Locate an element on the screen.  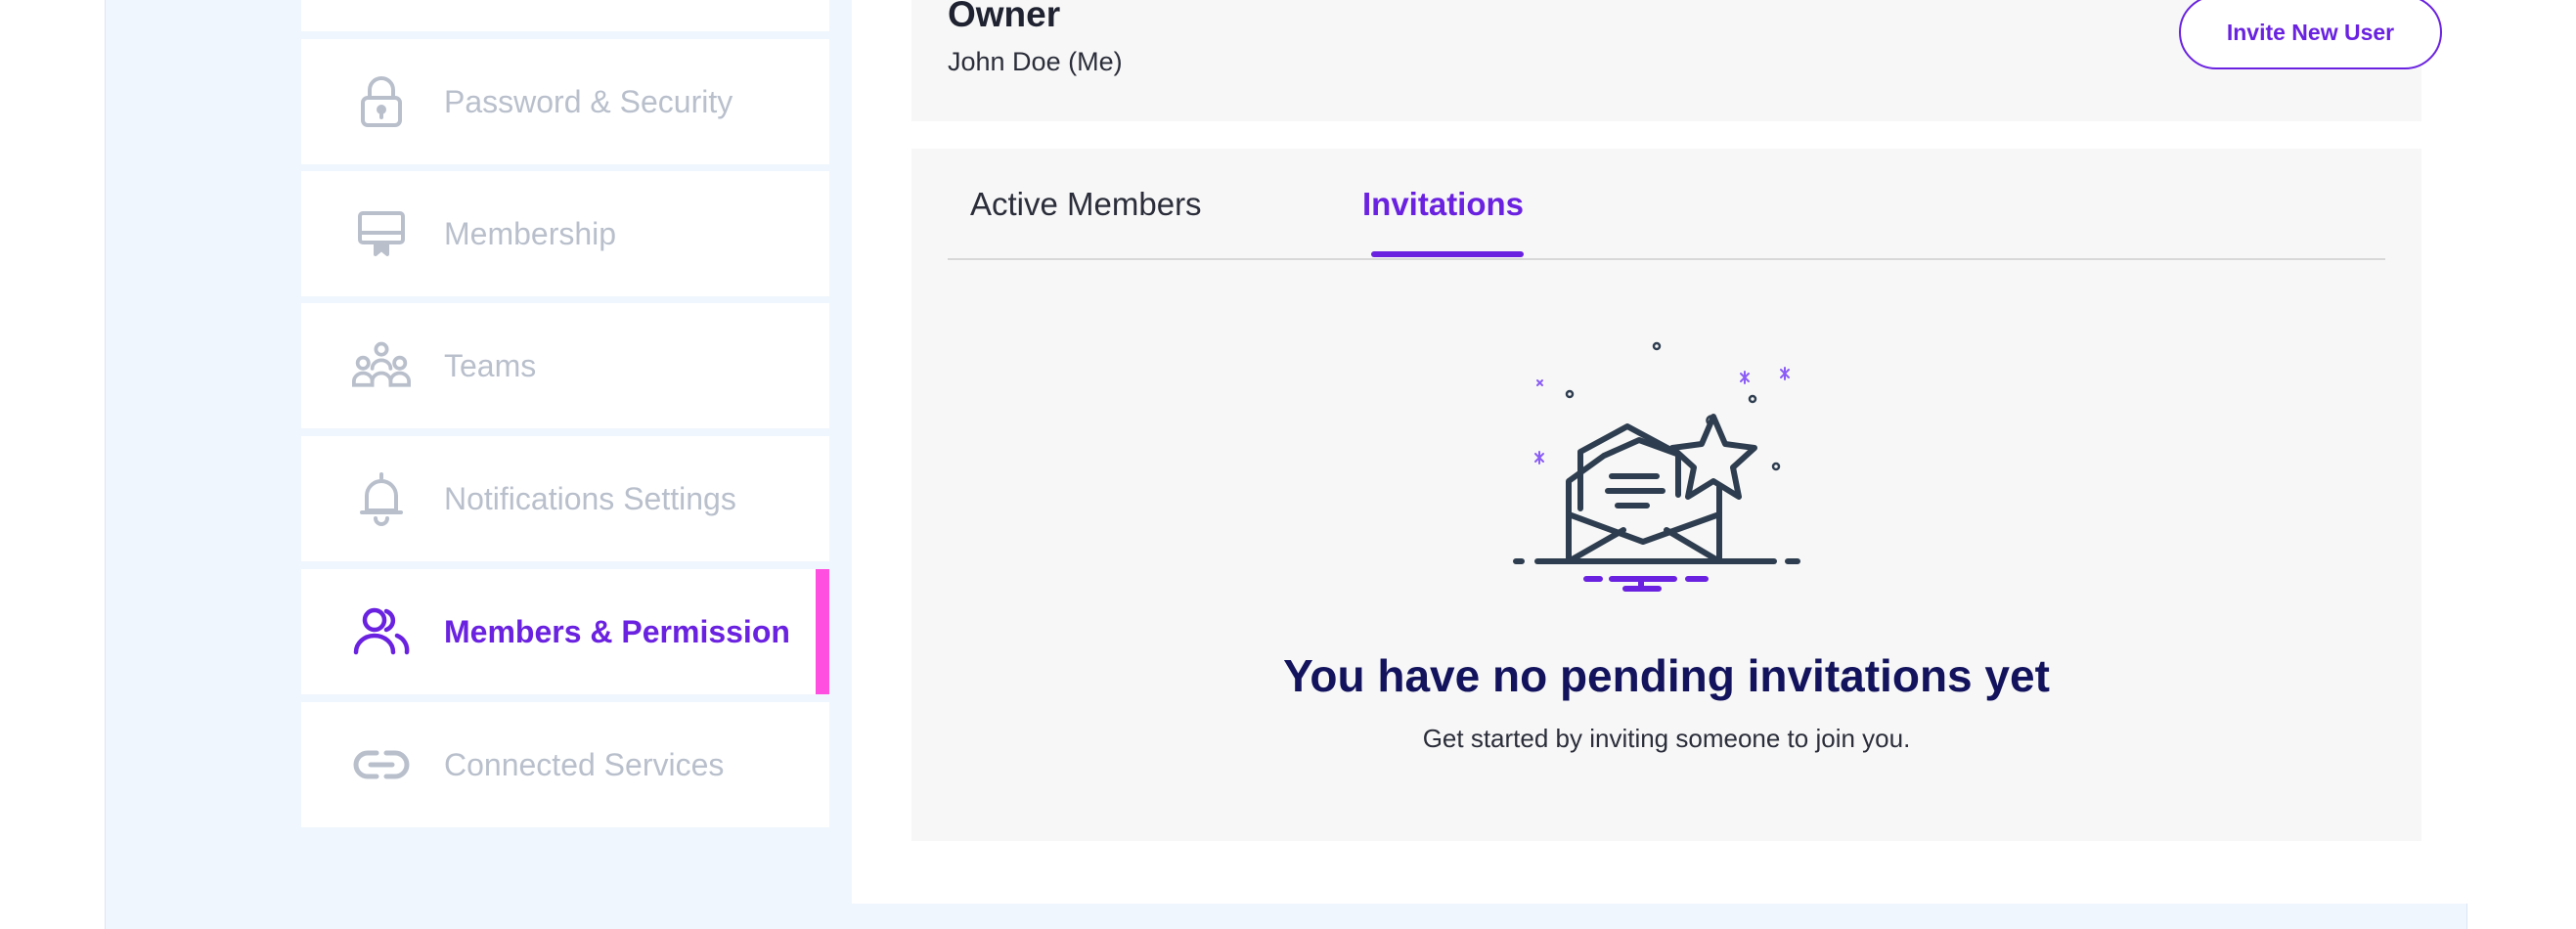
active-indicator is located at coordinates (822, 631).